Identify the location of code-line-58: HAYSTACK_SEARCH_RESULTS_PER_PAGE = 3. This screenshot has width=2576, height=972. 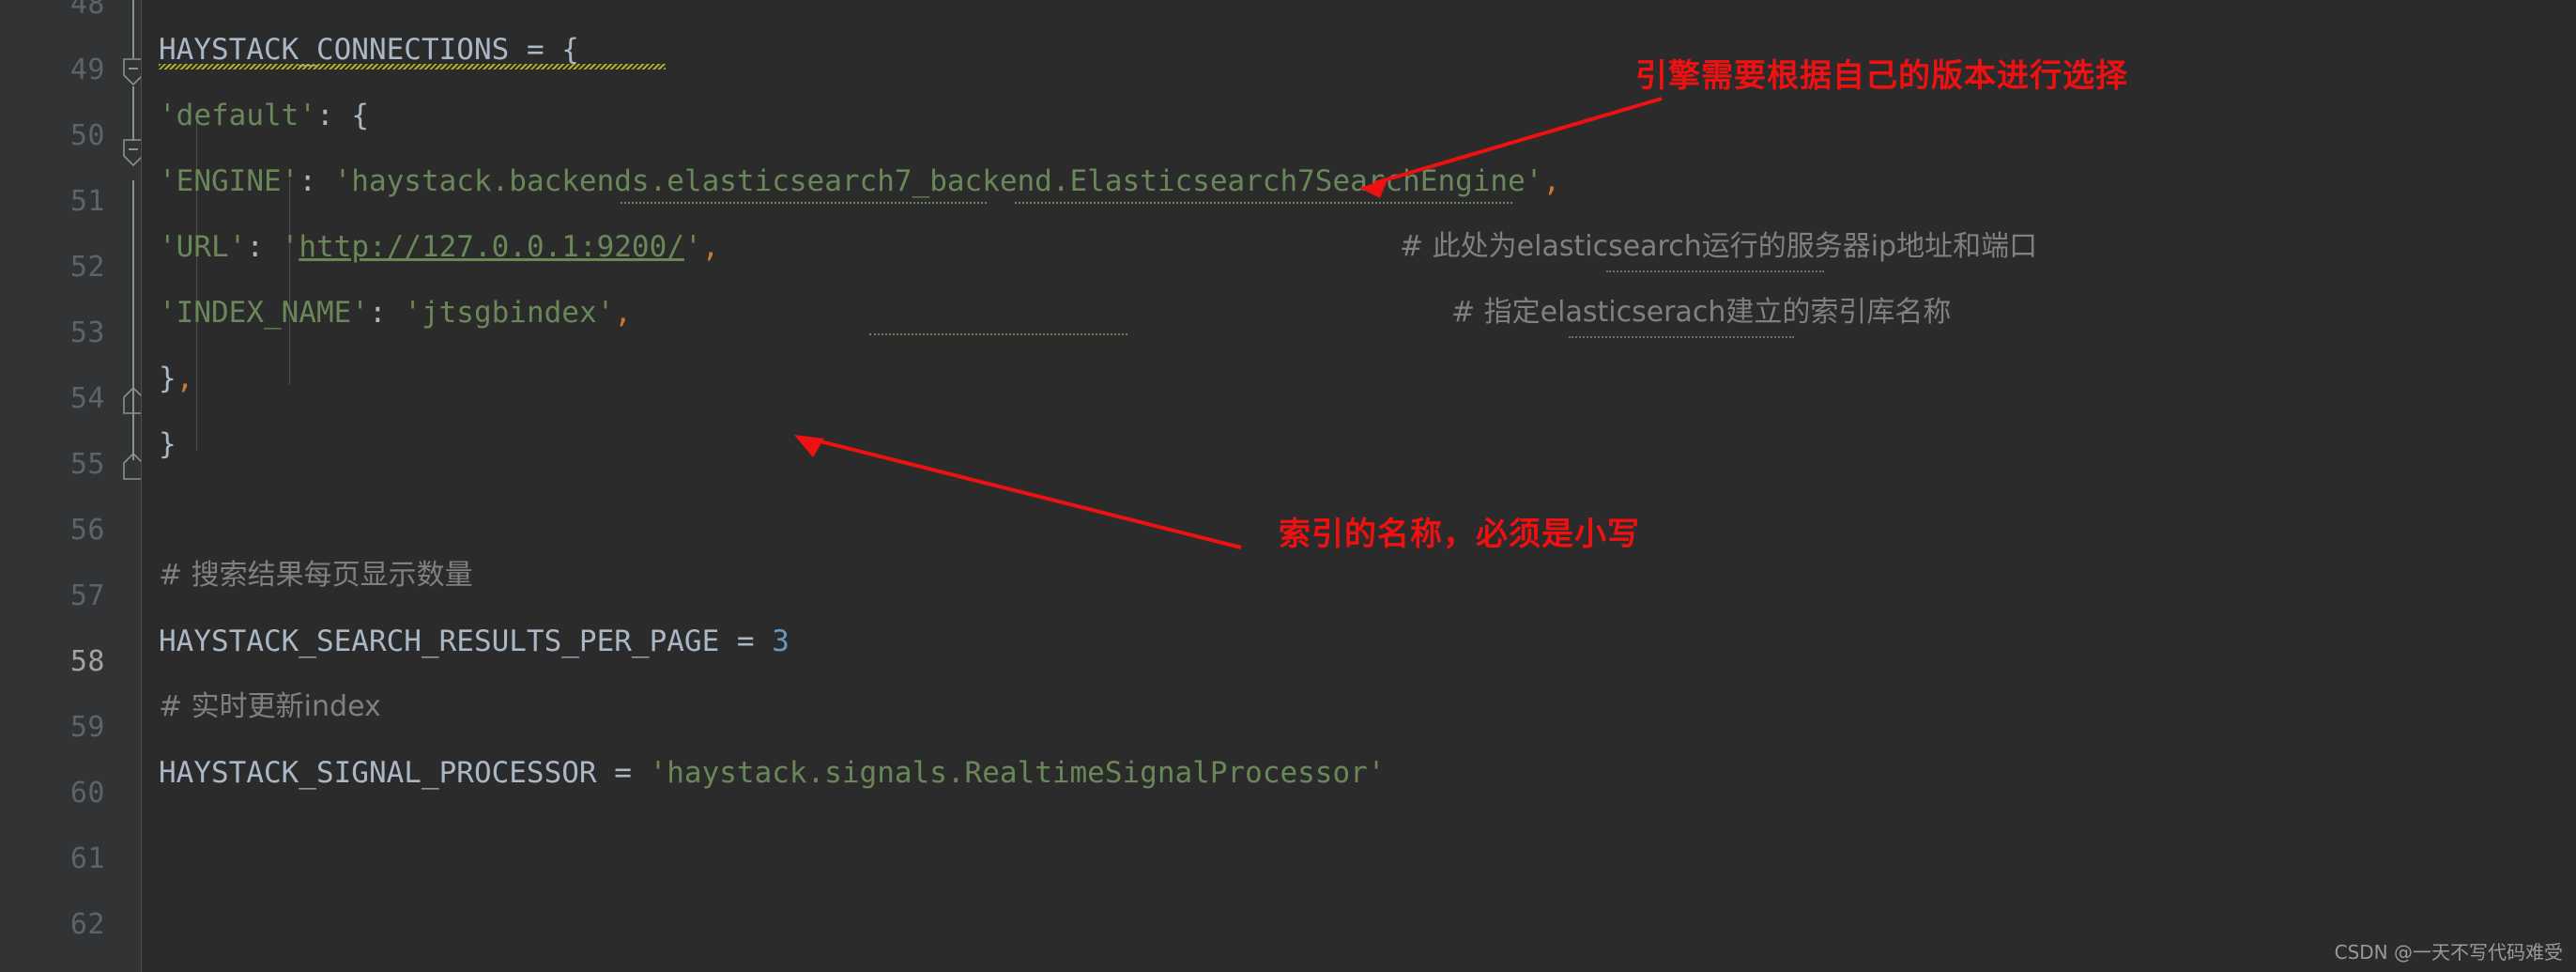
(475, 641).